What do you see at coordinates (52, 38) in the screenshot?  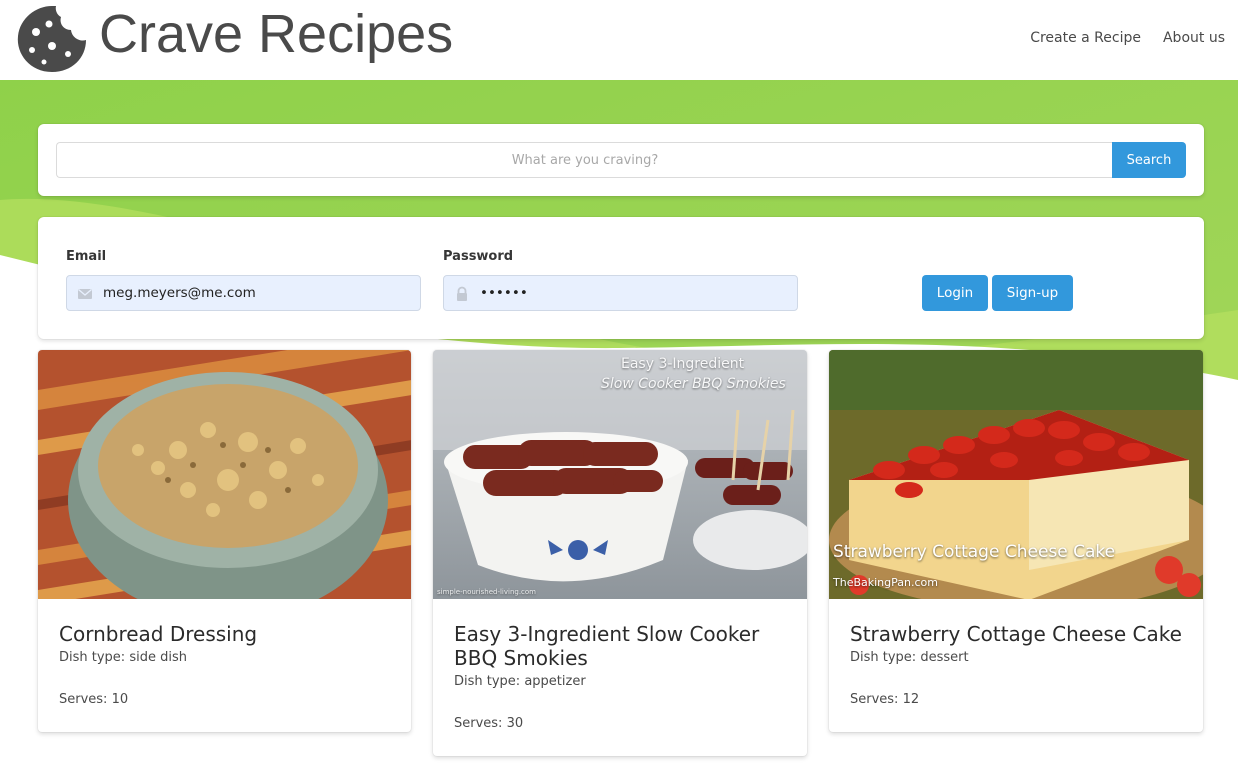 I see `cookie-icon` at bounding box center [52, 38].